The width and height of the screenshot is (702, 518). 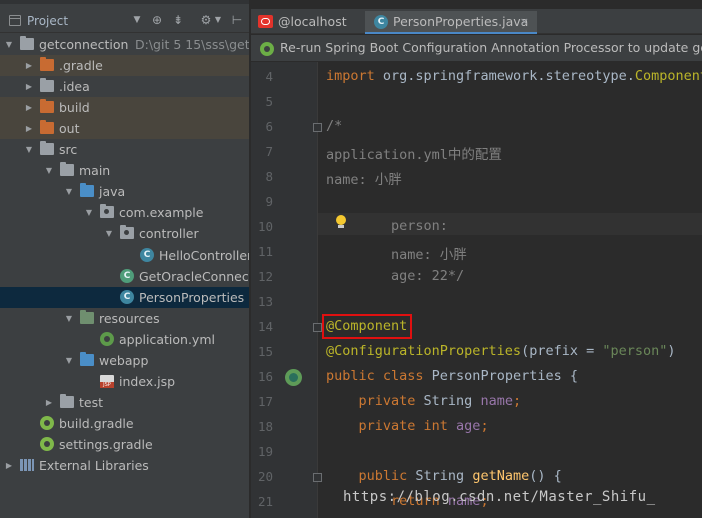 I want to click on package-icon, so click(x=127, y=232).